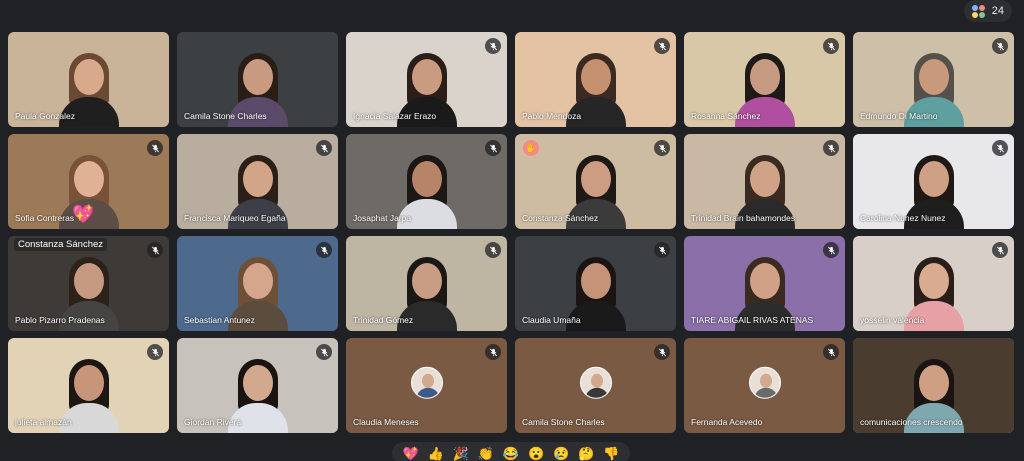 The height and width of the screenshot is (461, 1024). I want to click on participant-tile: ✋ Constanza Sánchez, so click(595, 181).